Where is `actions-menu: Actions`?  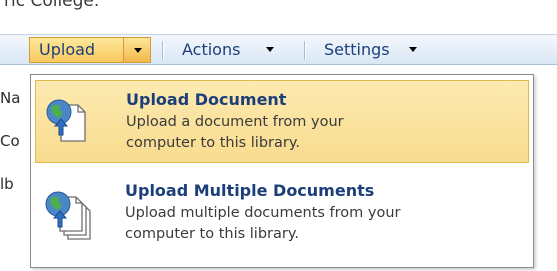 actions-menu: Actions is located at coordinates (233, 50).